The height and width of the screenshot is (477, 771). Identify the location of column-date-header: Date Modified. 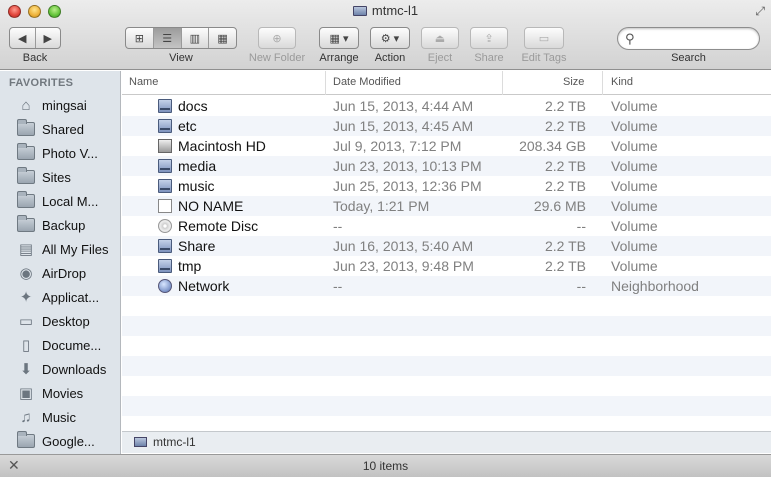
(367, 82).